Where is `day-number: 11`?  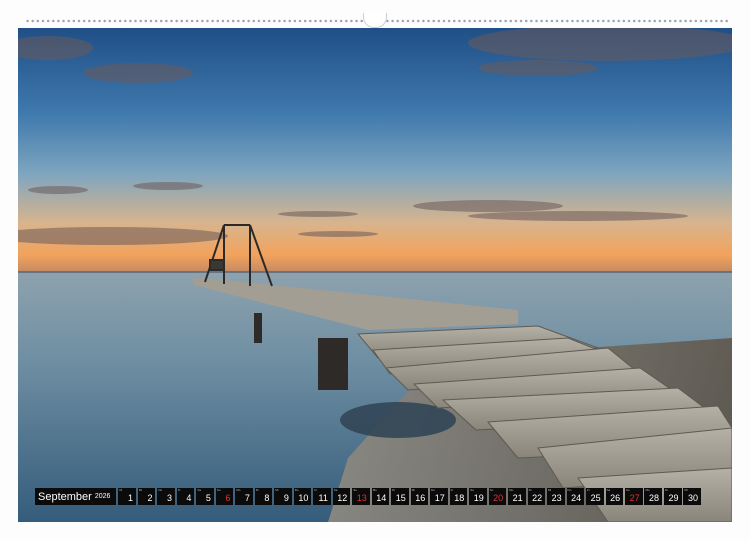
day-number: 11 is located at coordinates (323, 498).